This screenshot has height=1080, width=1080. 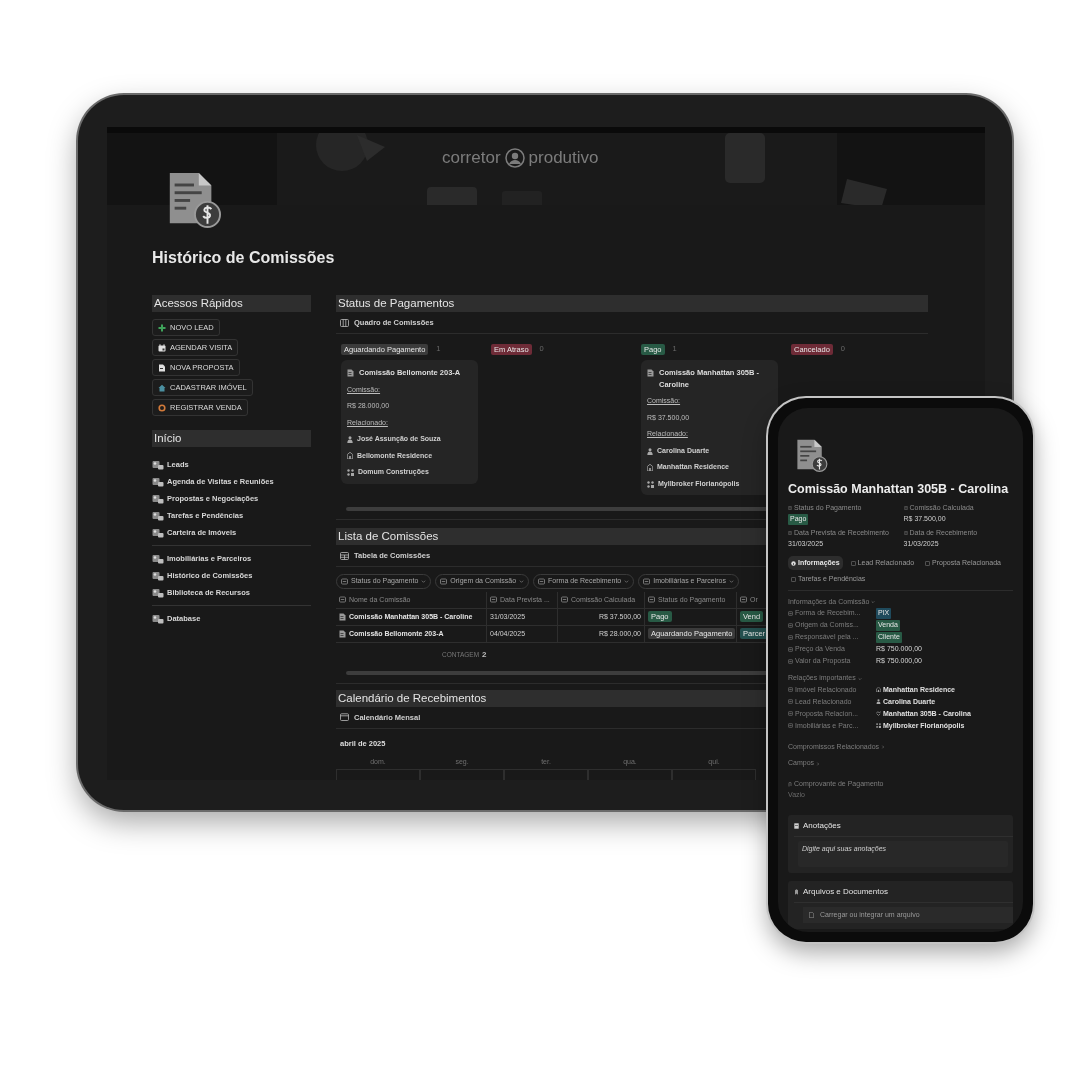 What do you see at coordinates (811, 455) in the screenshot?
I see `document-dollar-icon` at bounding box center [811, 455].